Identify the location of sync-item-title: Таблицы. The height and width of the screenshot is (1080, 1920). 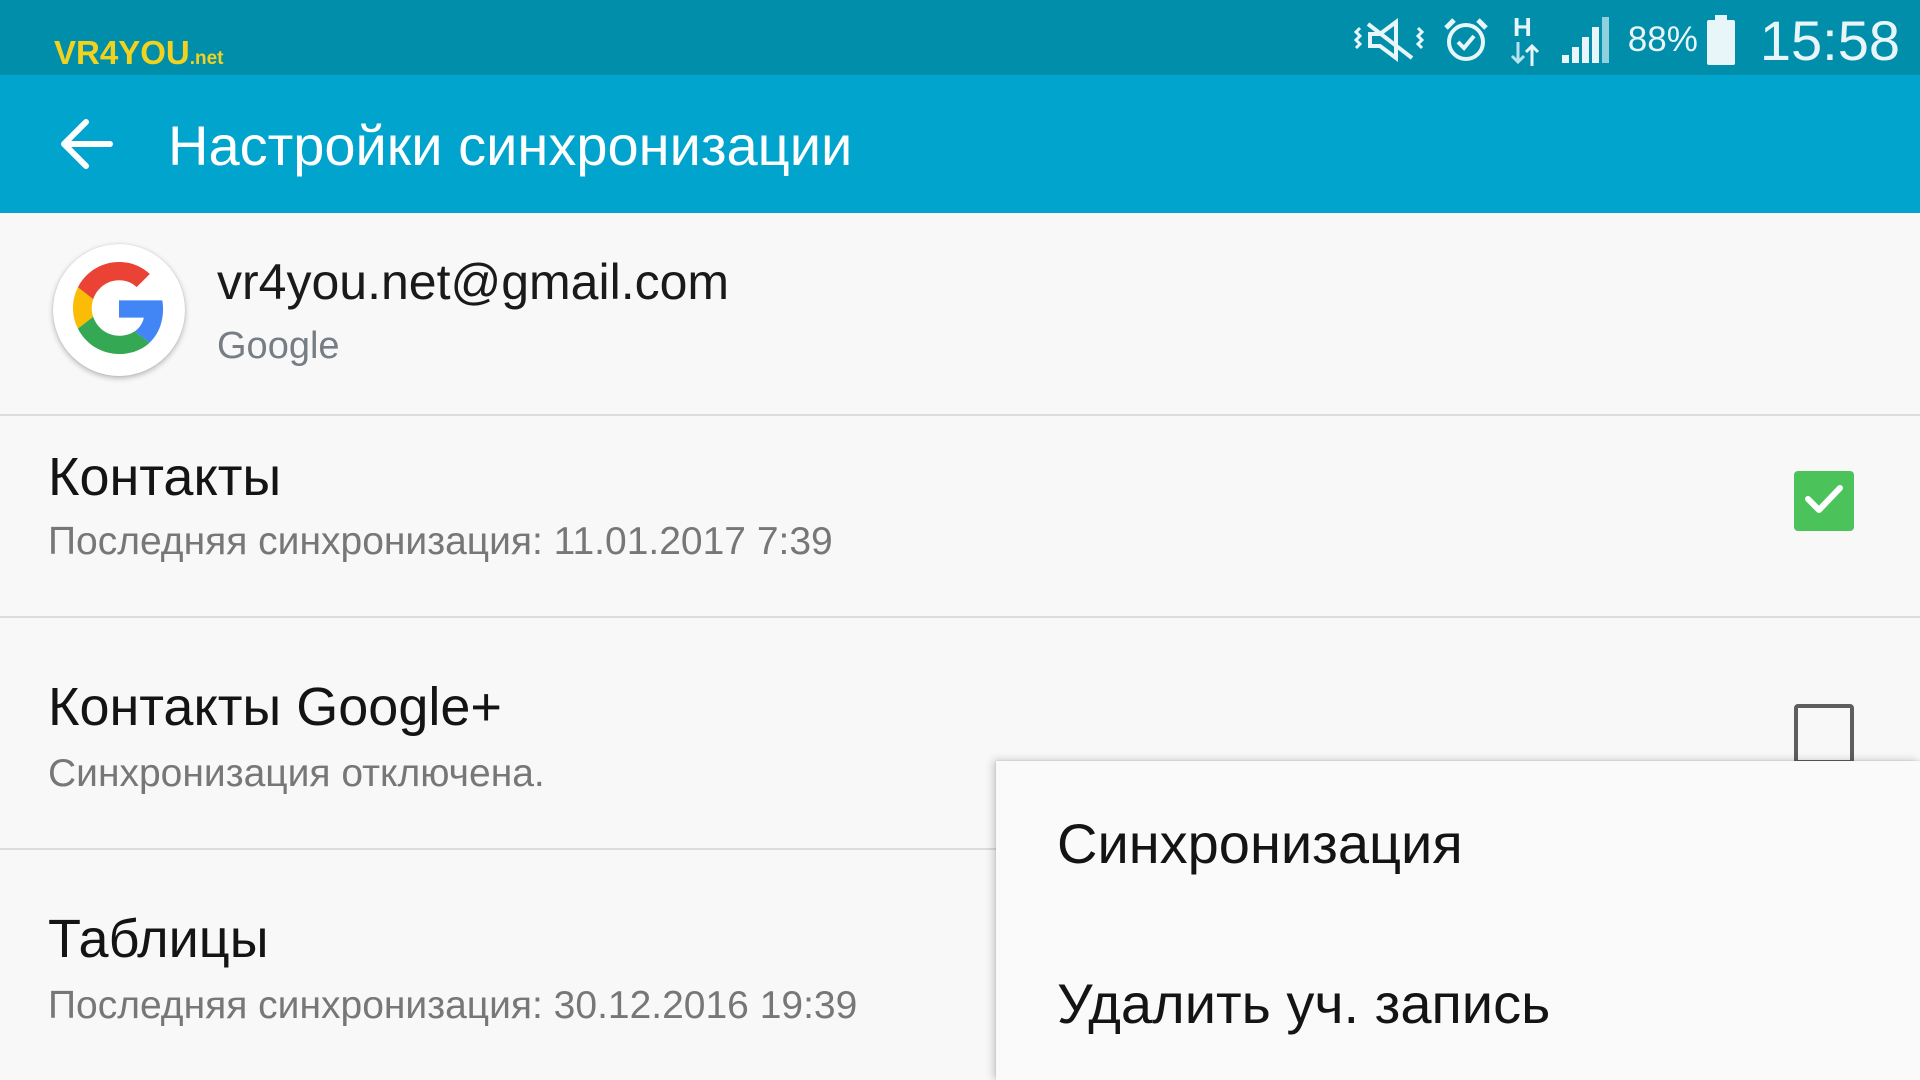
(158, 939).